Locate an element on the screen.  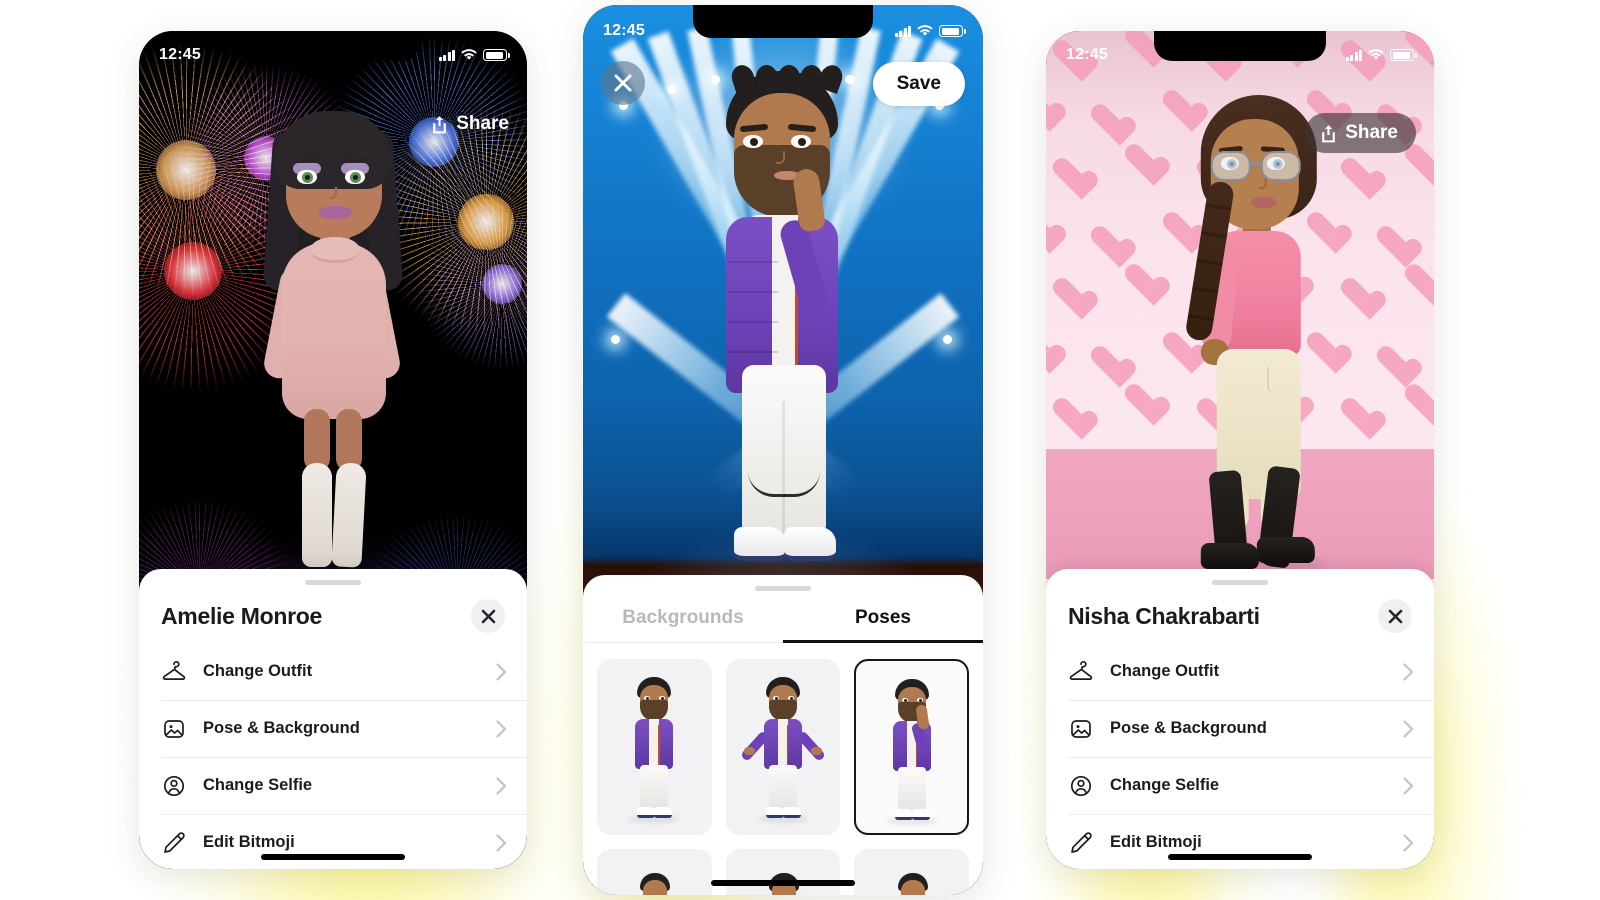
avatar-nisha is located at coordinates (1249, 340).